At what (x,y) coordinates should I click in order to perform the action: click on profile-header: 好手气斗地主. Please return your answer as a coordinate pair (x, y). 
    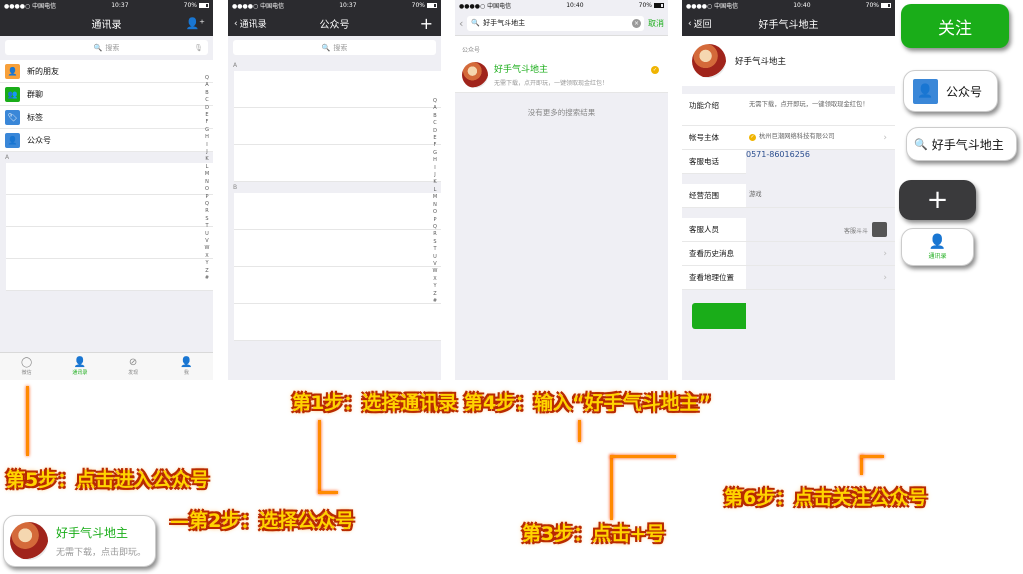
    Looking at the image, I should click on (788, 61).